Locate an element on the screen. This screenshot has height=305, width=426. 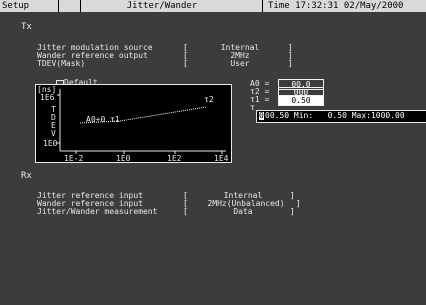
y-tick-1e6: 1E6 is located at coordinates (47, 97).